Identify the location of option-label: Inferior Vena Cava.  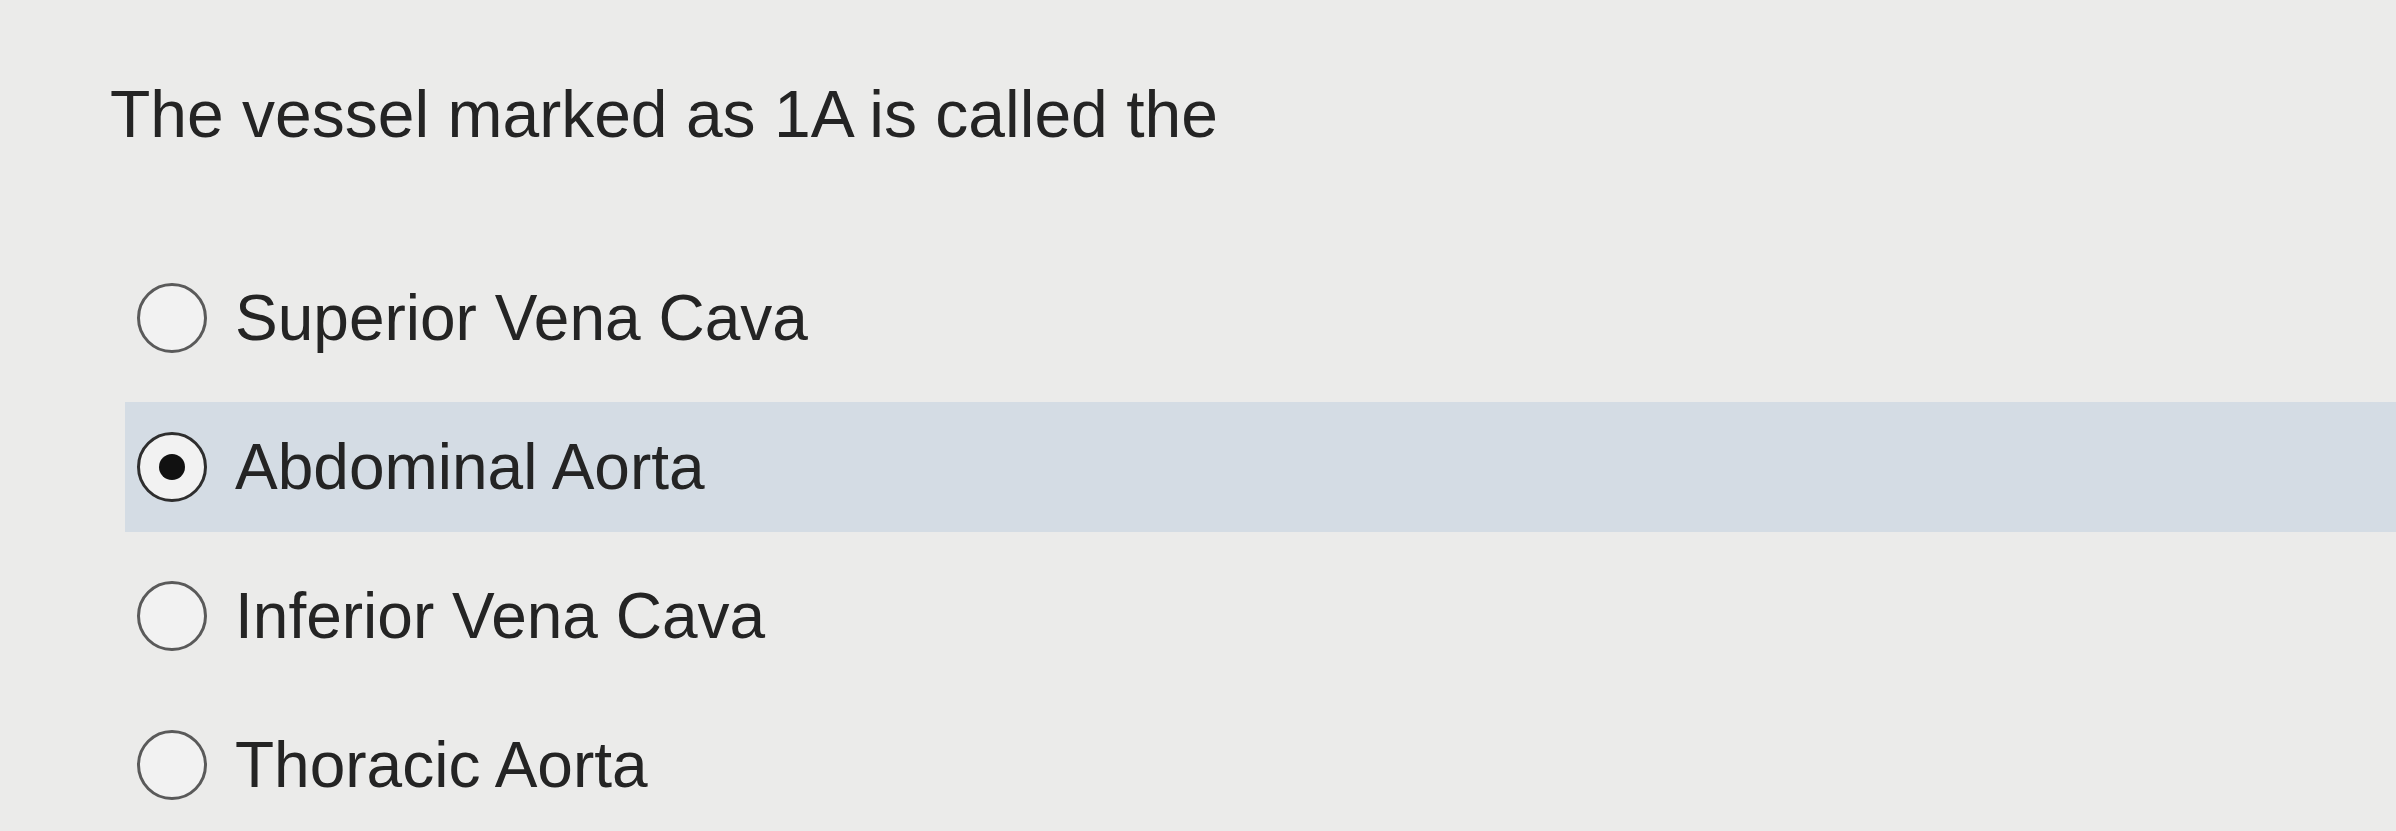
(500, 616).